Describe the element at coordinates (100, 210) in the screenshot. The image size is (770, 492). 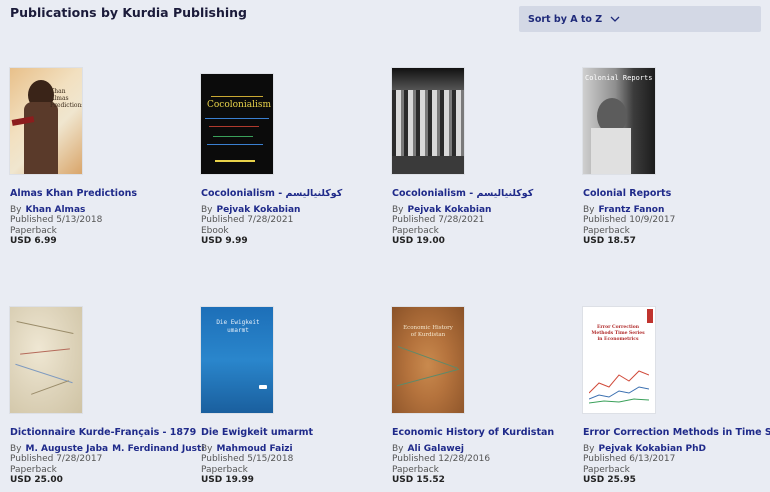
I see `book-byline: By Khan Almas` at that location.